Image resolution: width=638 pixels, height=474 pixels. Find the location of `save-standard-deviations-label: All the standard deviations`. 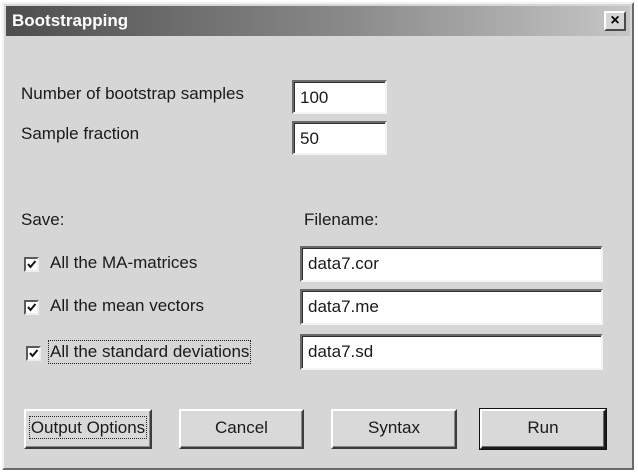

save-standard-deviations-label: All the standard deviations is located at coordinates (149, 352).